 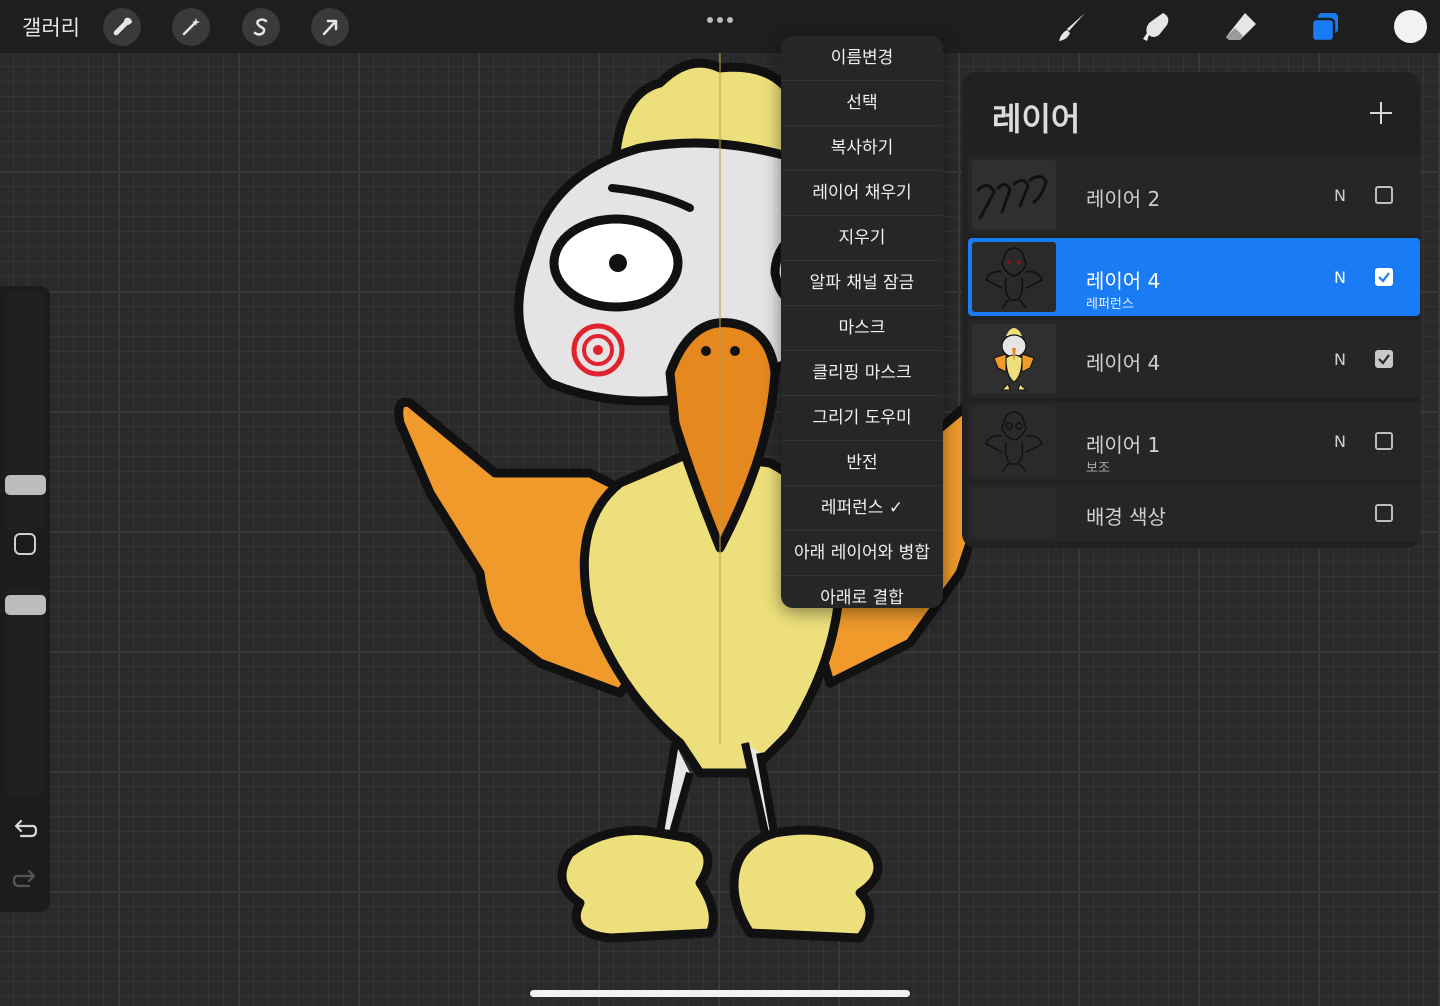 I want to click on smudge-tool-button, so click(x=1157, y=27).